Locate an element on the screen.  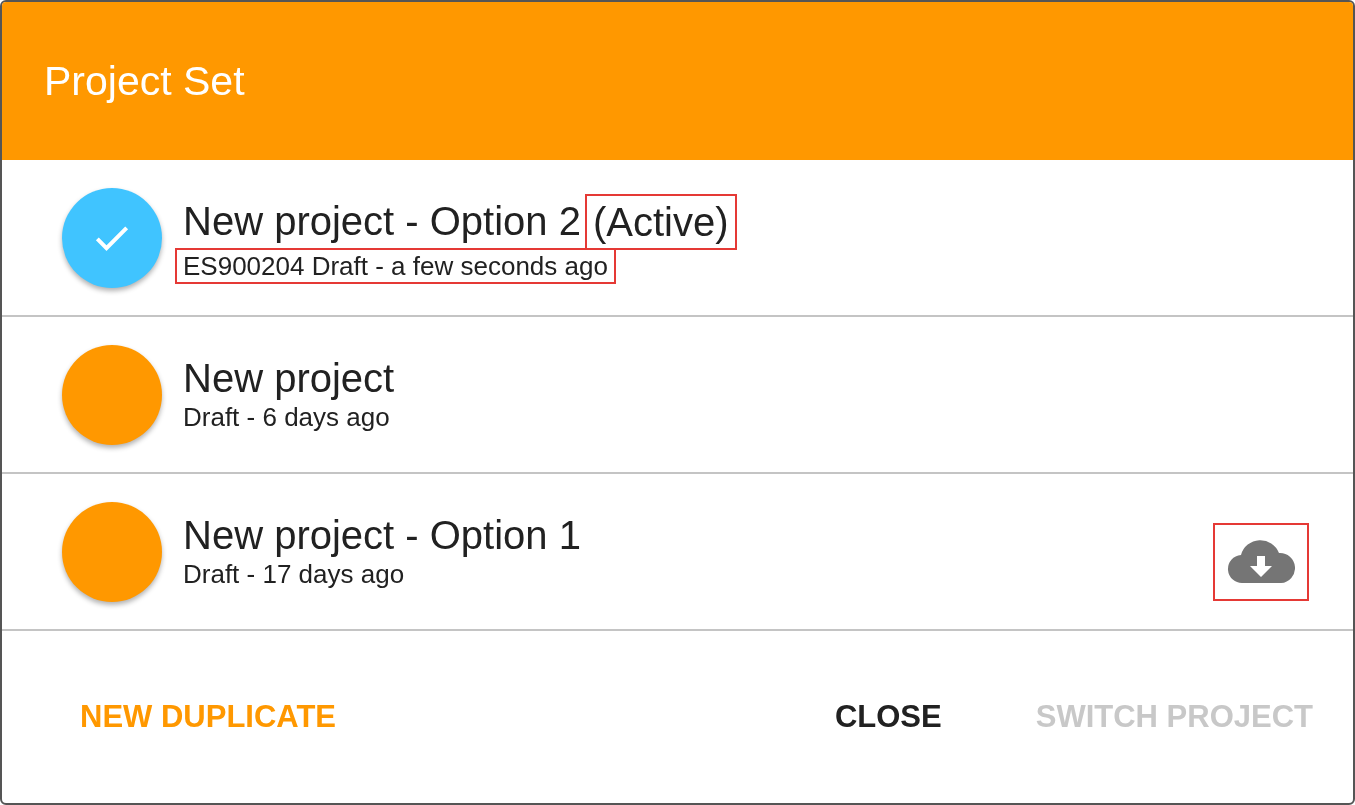
dialog-button: CLOSE is located at coordinates (888, 717).